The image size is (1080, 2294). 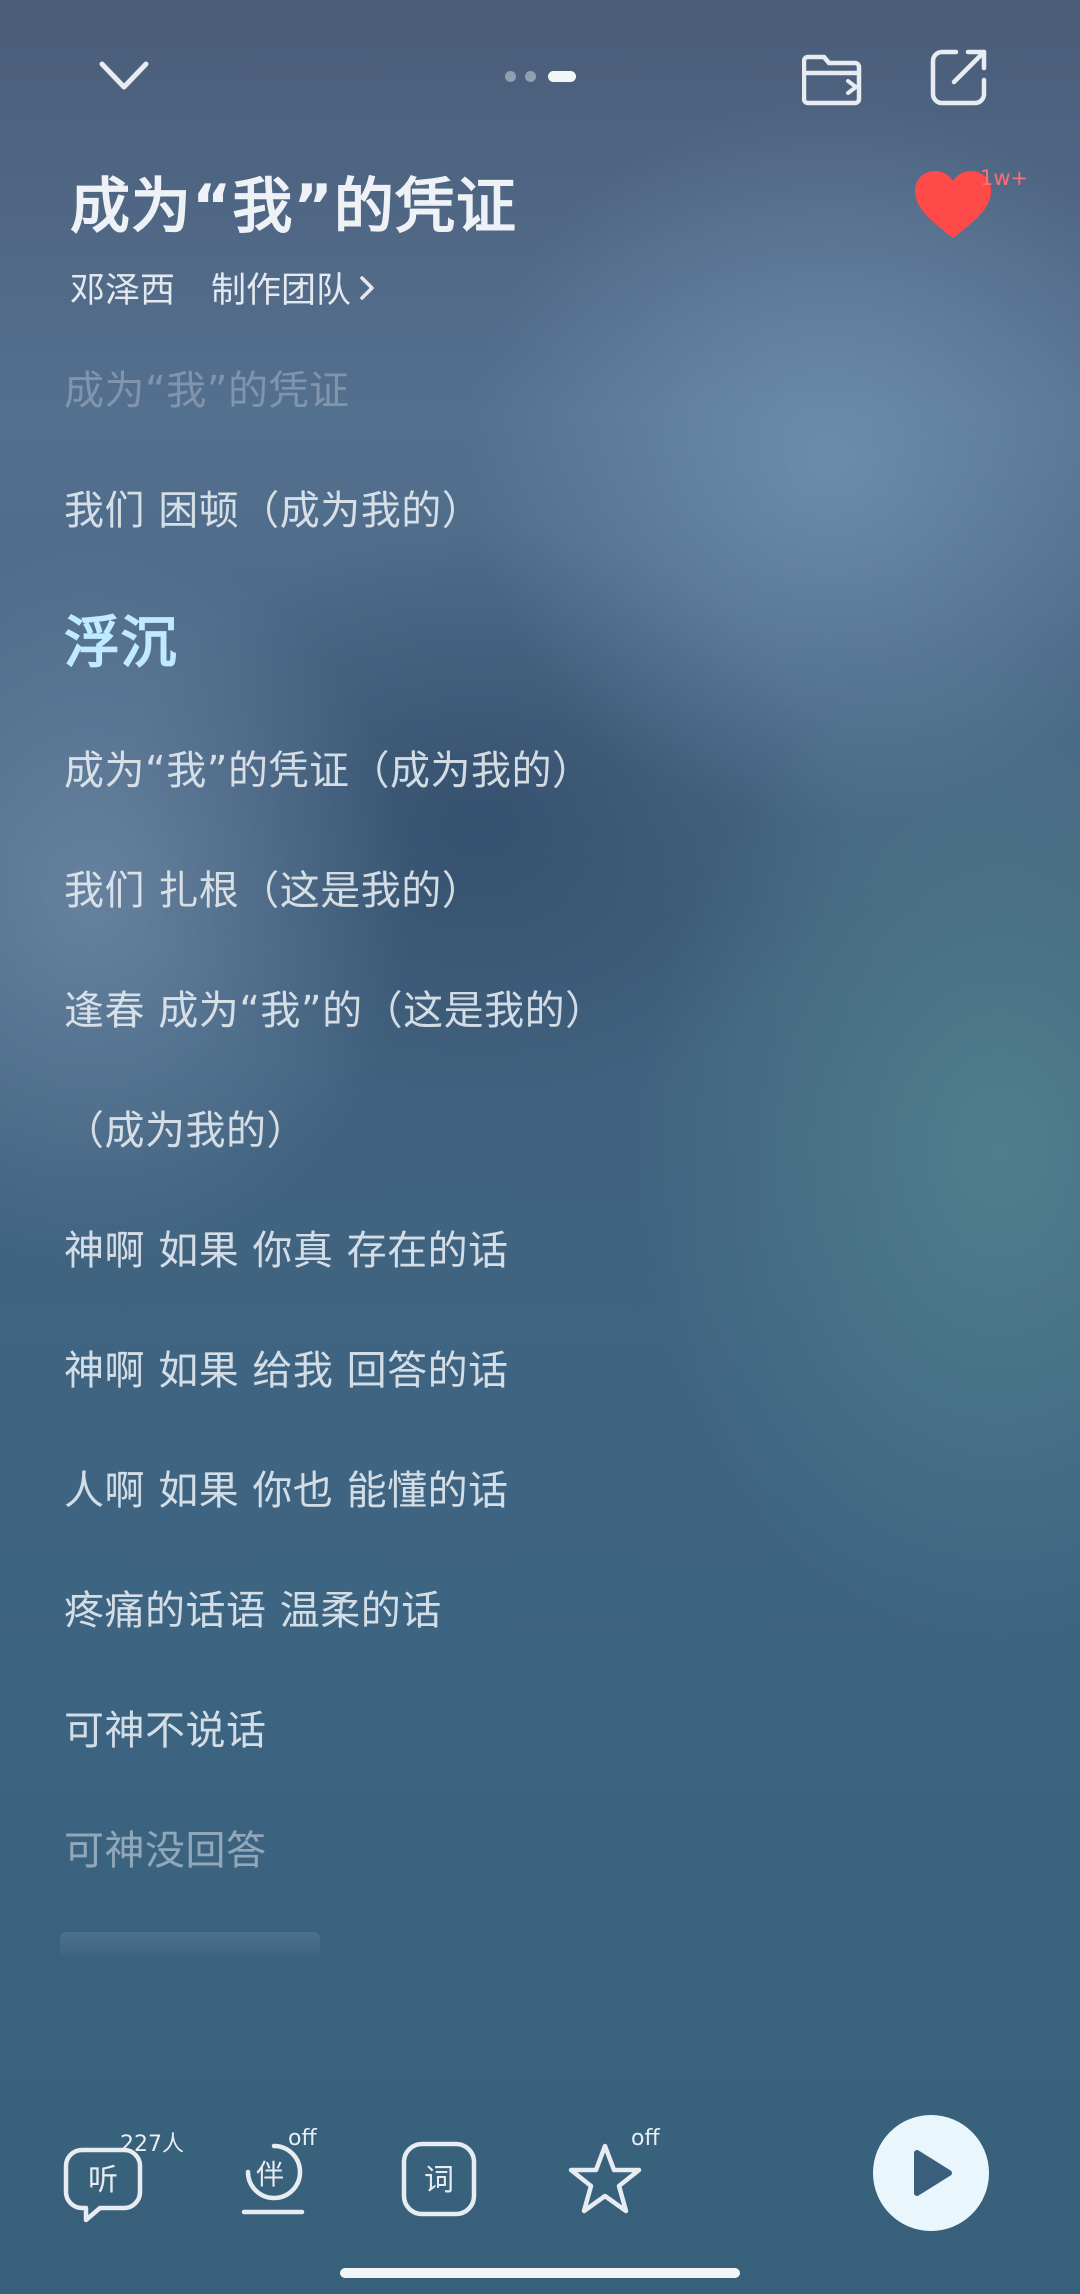 I want to click on listener-count: 227人, so click(x=152, y=2144).